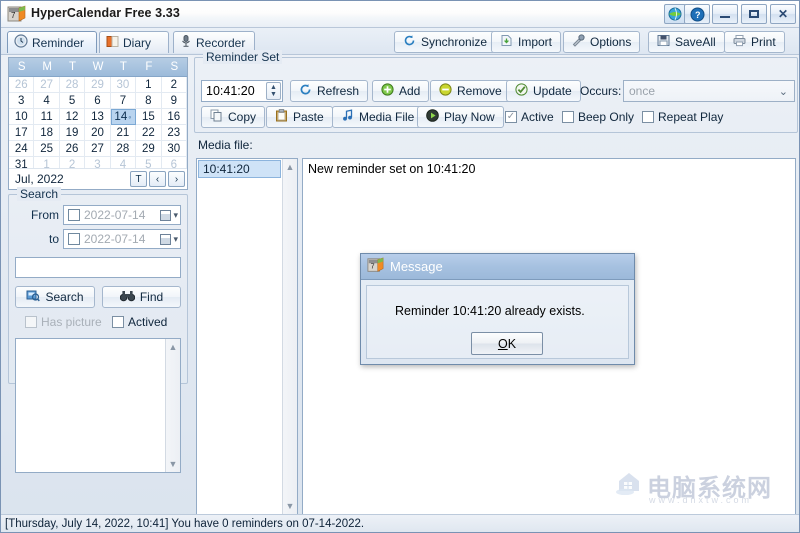  What do you see at coordinates (490, 311) in the screenshot?
I see `dialog-message: Reminder 10:41:20 already exists.` at bounding box center [490, 311].